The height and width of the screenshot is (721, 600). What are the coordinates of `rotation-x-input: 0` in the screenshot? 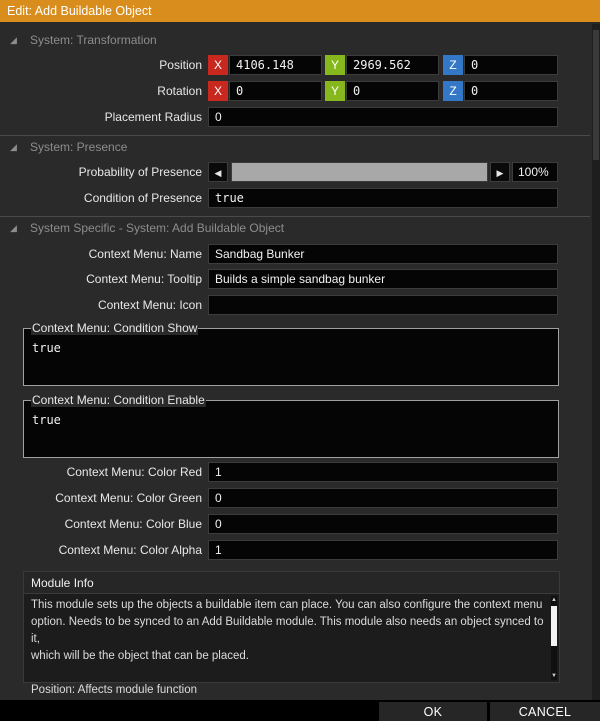 It's located at (275, 91).